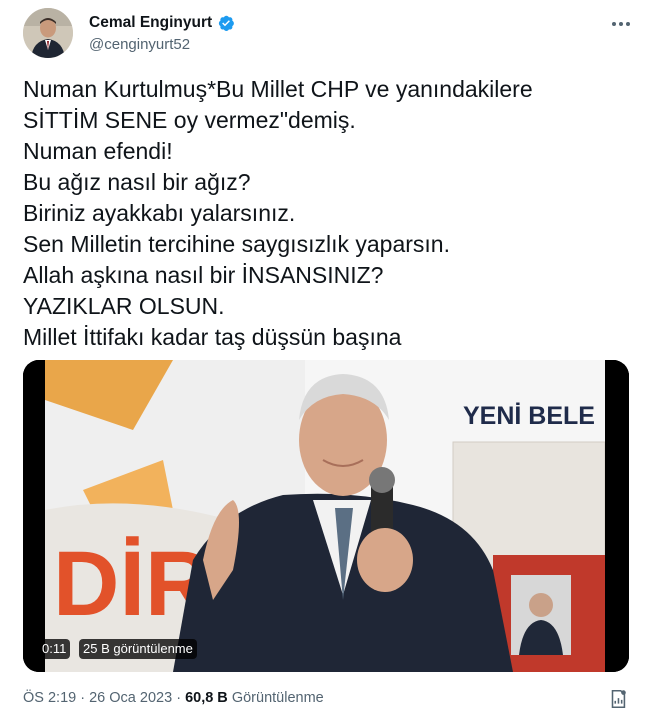 This screenshot has width=645, height=717. I want to click on more-options-icon, so click(621, 24).